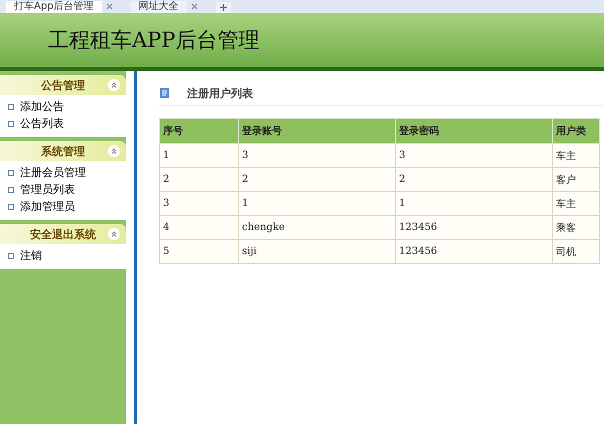  I want to click on sidebar-link: 添加管理员, so click(63, 206).